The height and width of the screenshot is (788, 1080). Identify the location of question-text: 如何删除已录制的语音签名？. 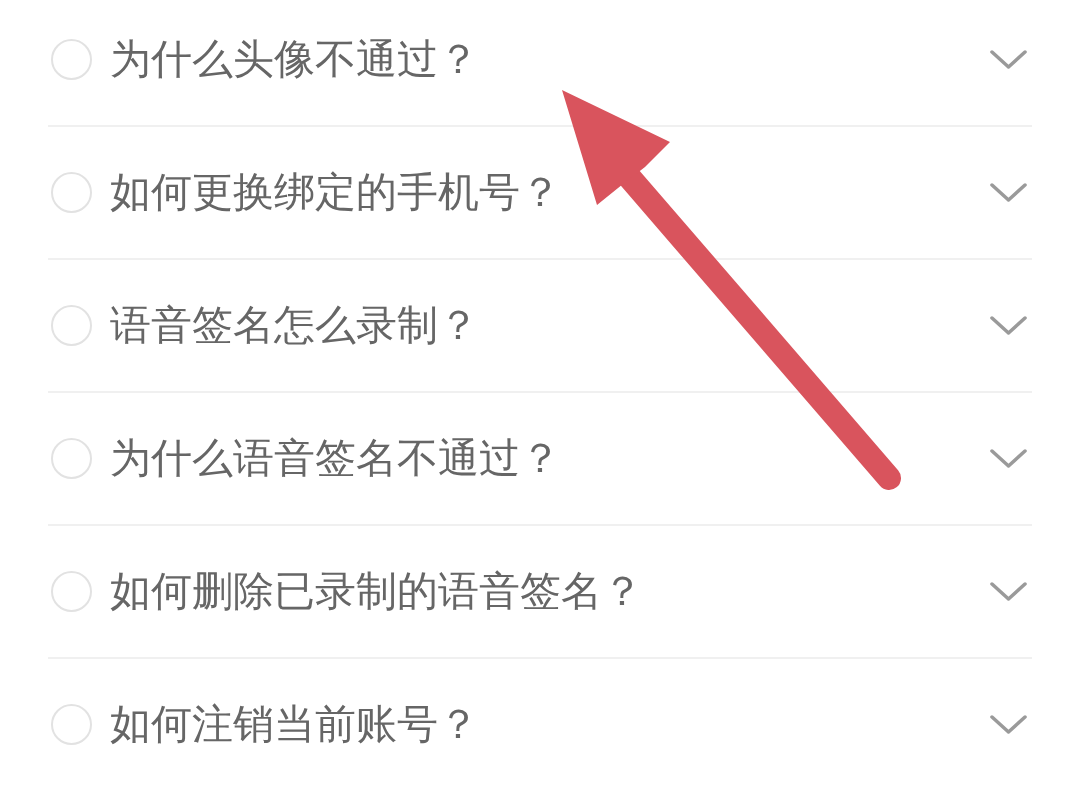
(550, 591).